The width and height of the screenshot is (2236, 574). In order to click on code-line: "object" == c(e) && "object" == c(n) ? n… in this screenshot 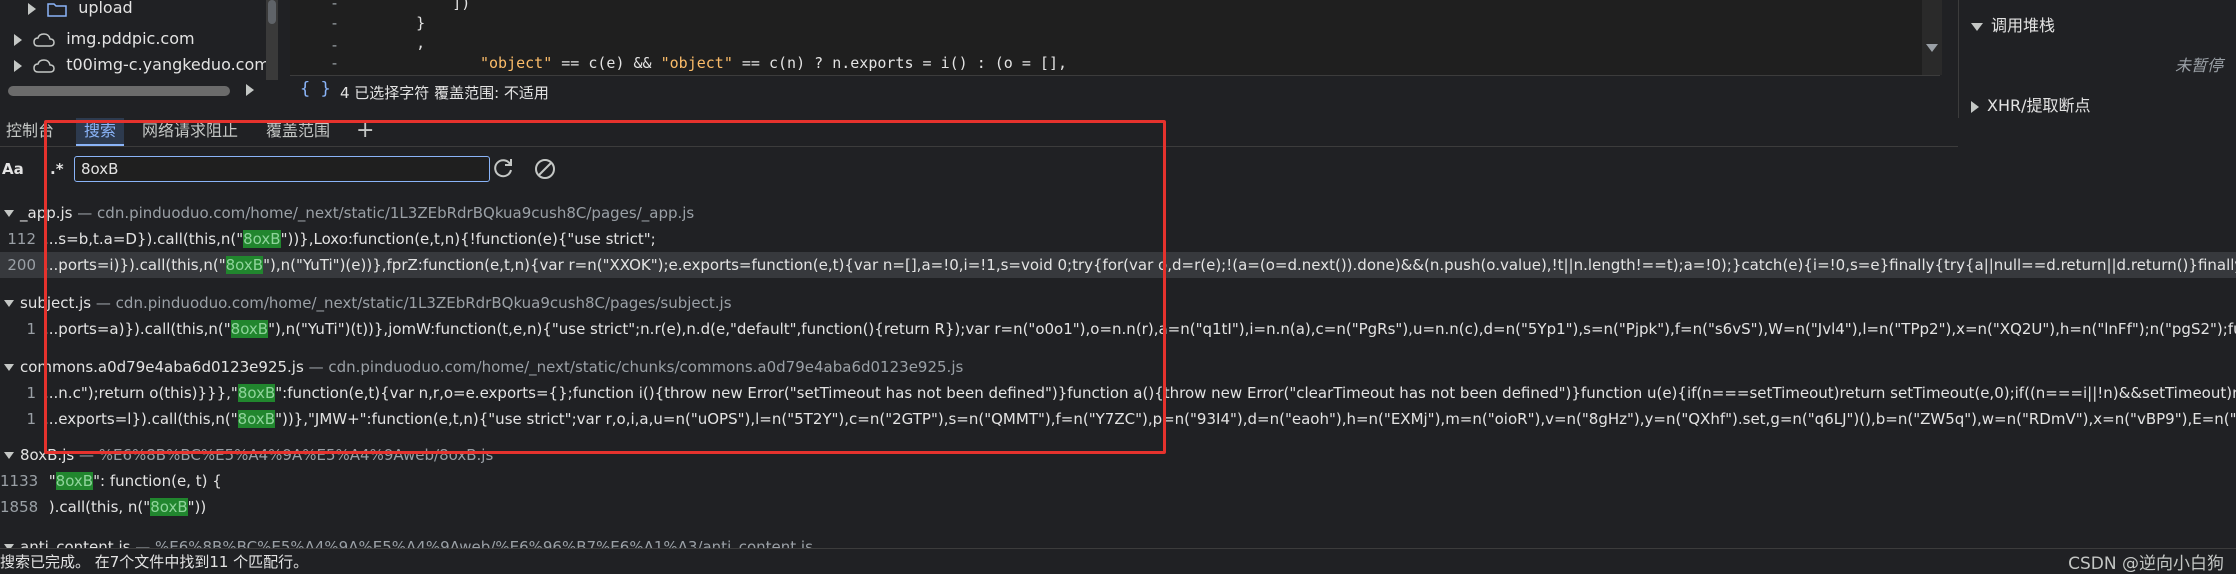, I will do `click(773, 63)`.